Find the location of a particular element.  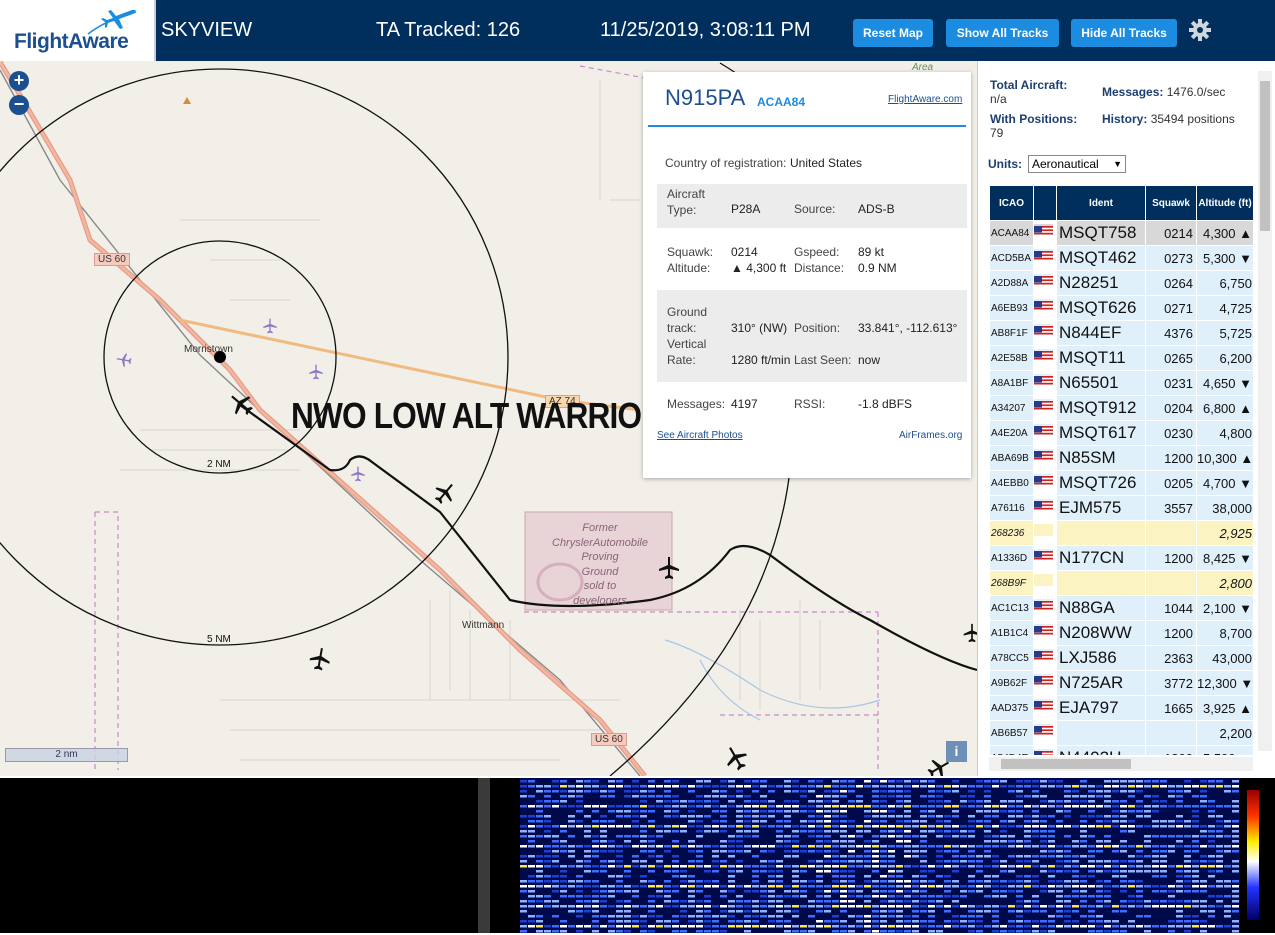

table-row: A9B62F N725AR 3772 12,300 ▼ is located at coordinates (1121, 683).